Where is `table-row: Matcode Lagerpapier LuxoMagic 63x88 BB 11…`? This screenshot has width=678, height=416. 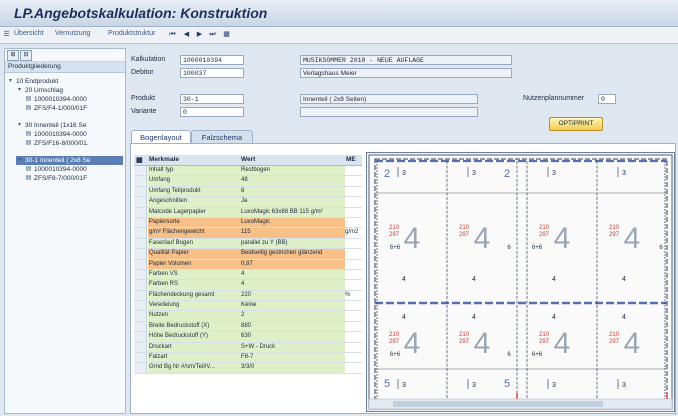 table-row: Matcode Lagerpapier LuxoMagic 63x88 BB 11… is located at coordinates (248, 212).